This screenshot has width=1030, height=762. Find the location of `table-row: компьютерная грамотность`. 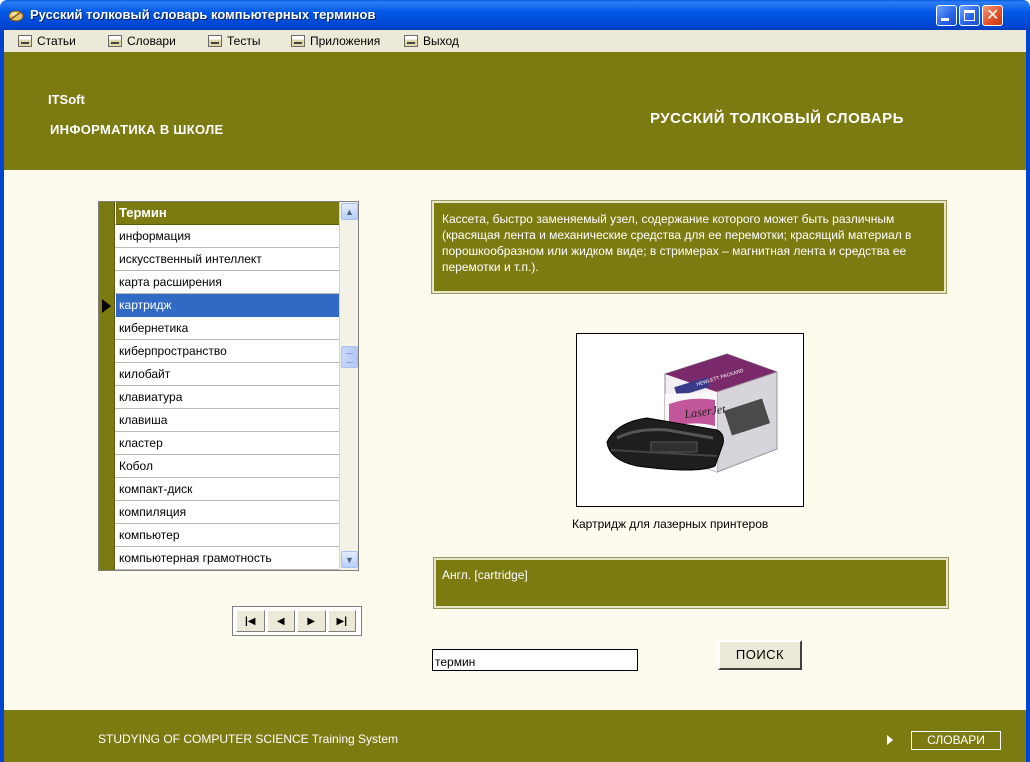

table-row: компьютерная грамотность is located at coordinates (219, 558).